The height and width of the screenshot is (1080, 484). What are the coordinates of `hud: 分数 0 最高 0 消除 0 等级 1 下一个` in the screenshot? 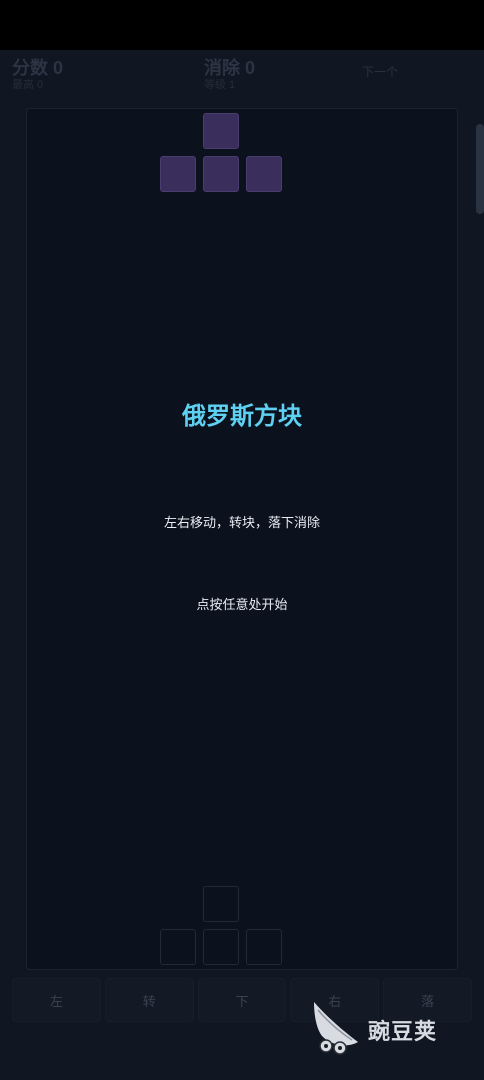 It's located at (242, 75).